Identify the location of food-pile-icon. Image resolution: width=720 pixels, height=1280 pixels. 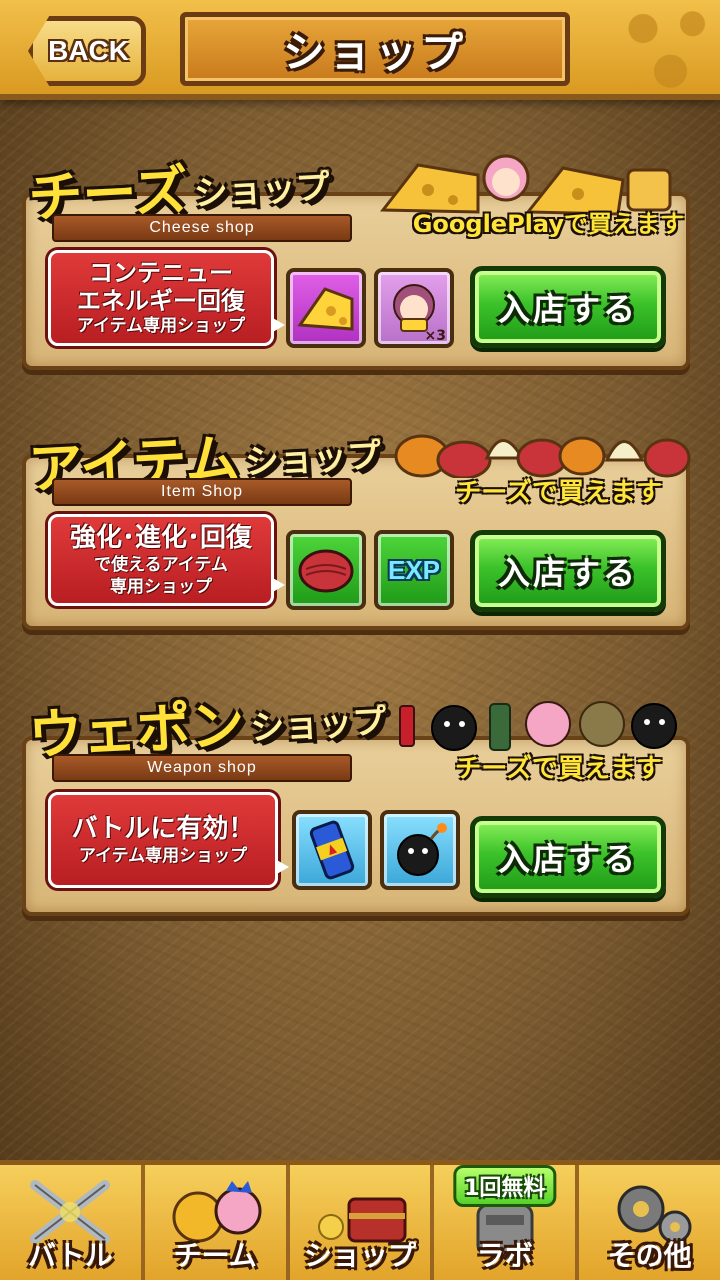
(542, 456).